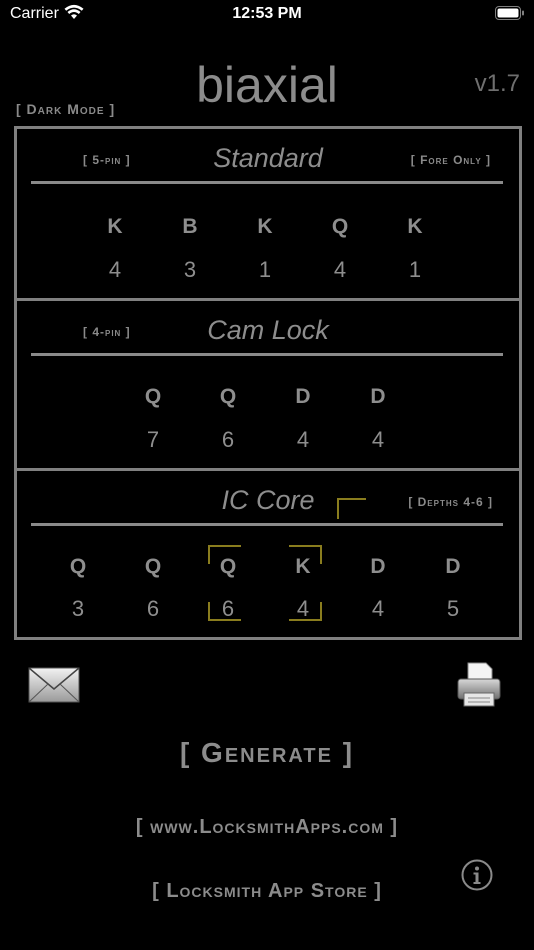  I want to click on generate-button: [ Generate ], so click(267, 753).